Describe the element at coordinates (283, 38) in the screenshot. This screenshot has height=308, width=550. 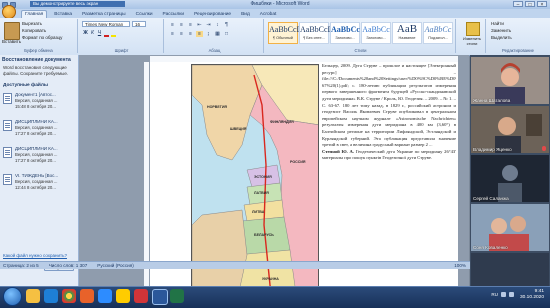
I see `style-name: ¶ Обычный` at that location.